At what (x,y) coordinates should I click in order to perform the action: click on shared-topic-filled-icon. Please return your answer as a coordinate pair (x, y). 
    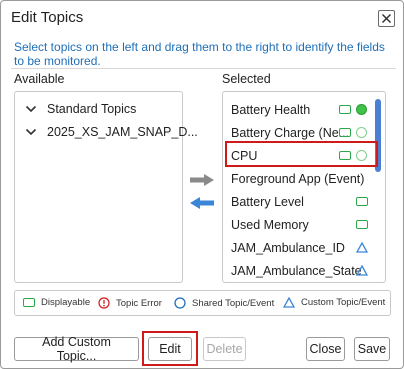
    Looking at the image, I should click on (361, 109).